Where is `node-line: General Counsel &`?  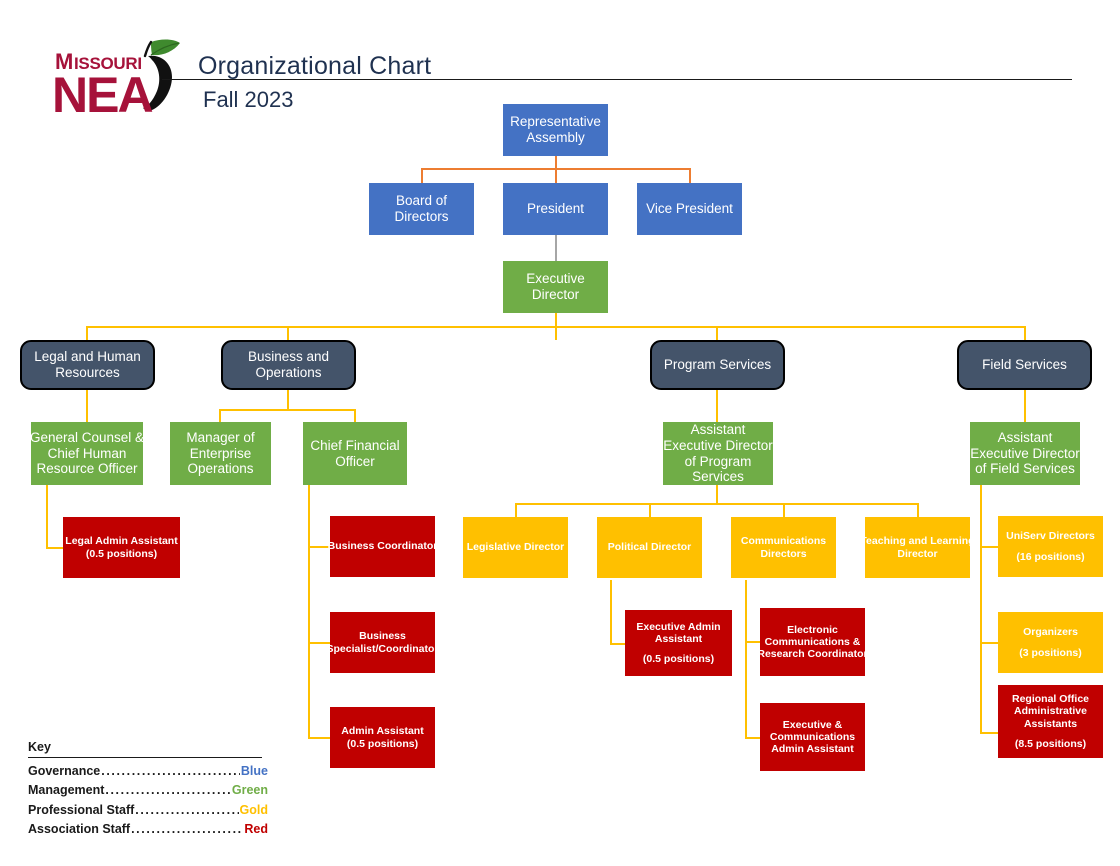 node-line: General Counsel & is located at coordinates (87, 438).